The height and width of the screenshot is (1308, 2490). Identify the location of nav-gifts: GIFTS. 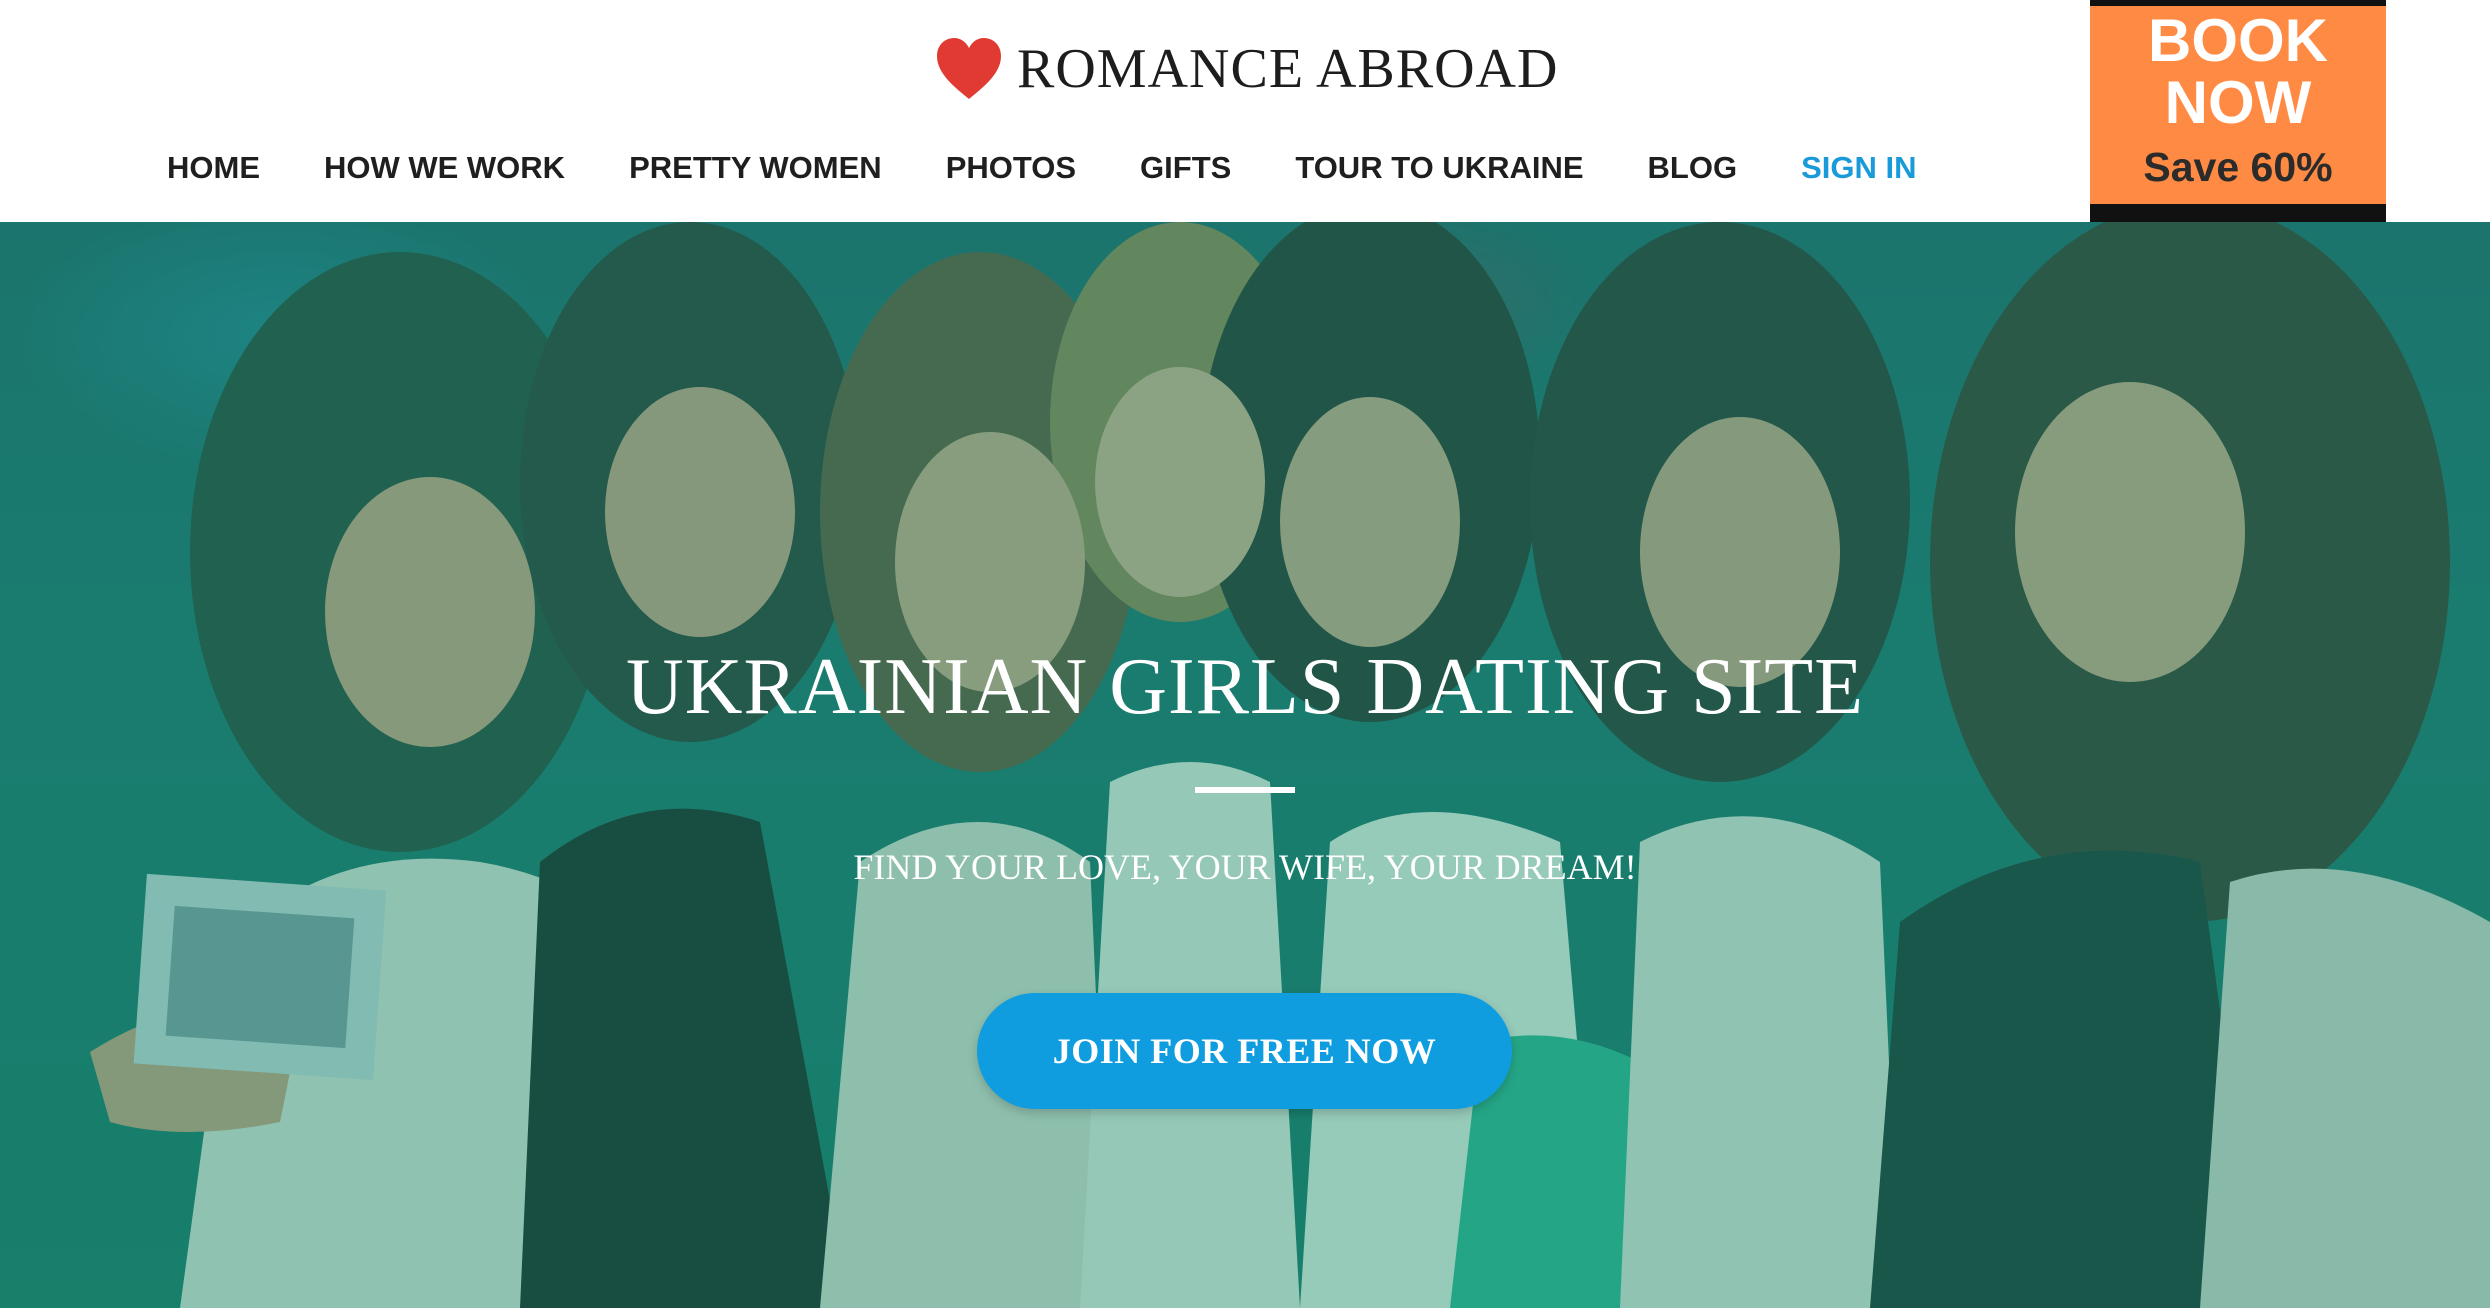
(1185, 168).